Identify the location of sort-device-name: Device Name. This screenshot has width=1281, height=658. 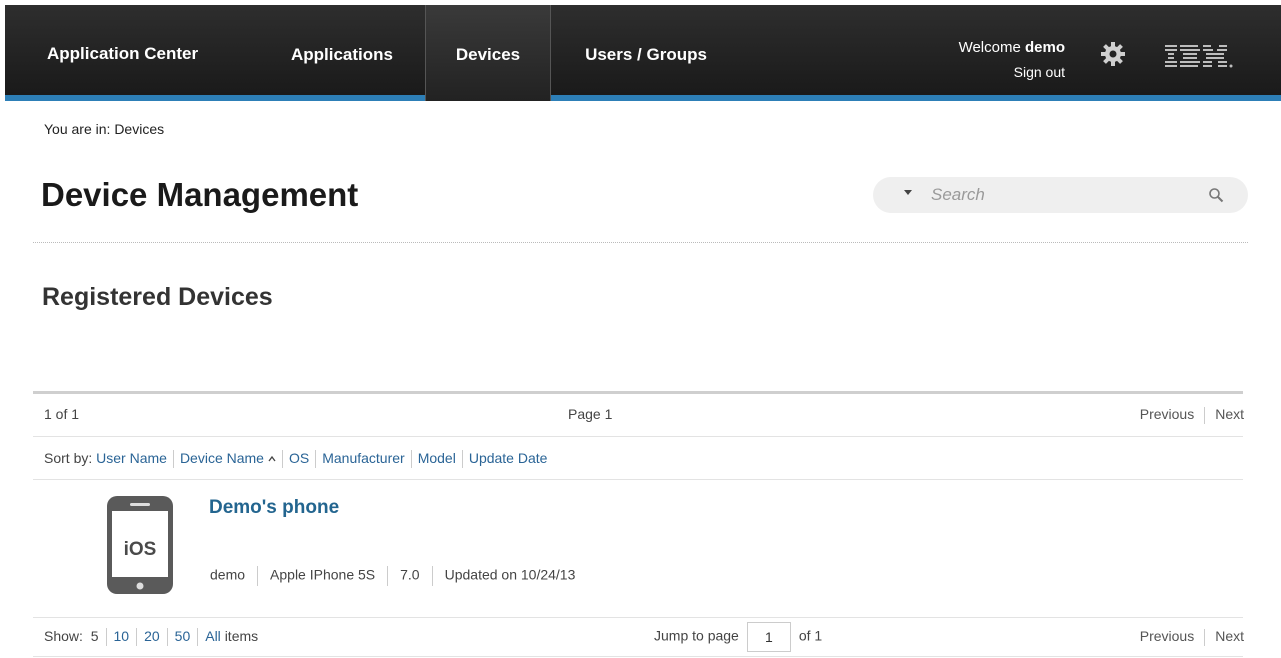
(228, 458).